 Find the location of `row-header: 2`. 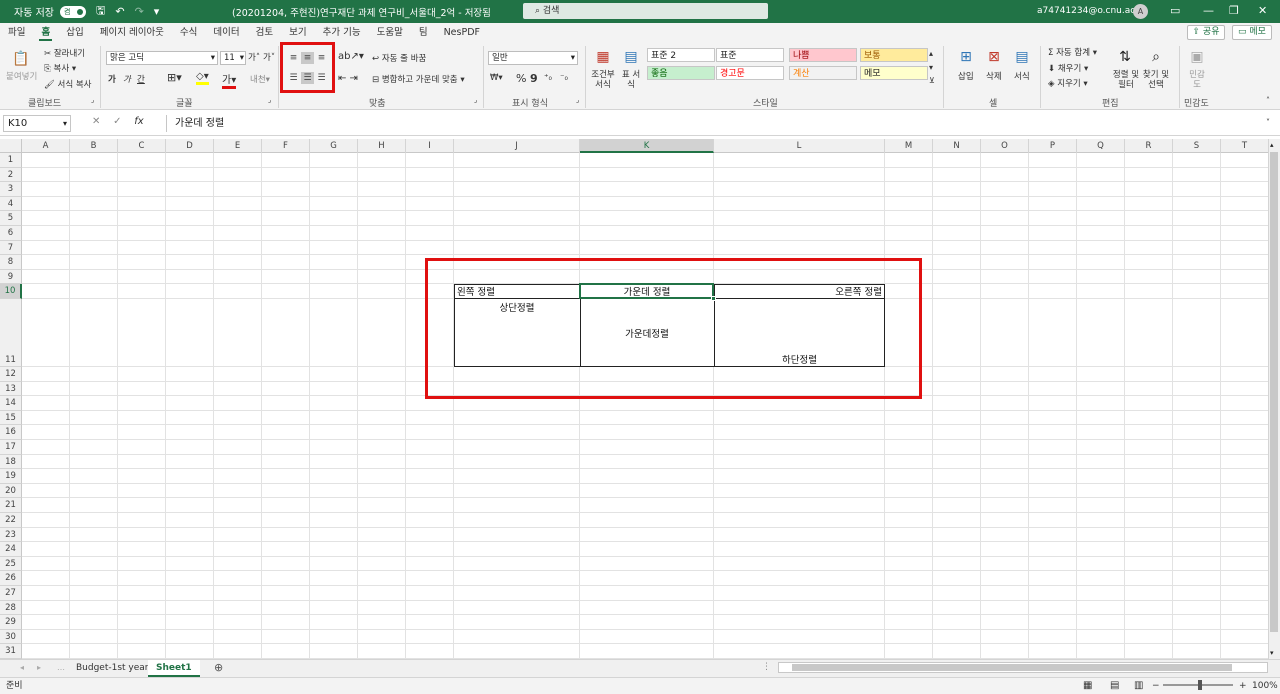

row-header: 2 is located at coordinates (11, 175).